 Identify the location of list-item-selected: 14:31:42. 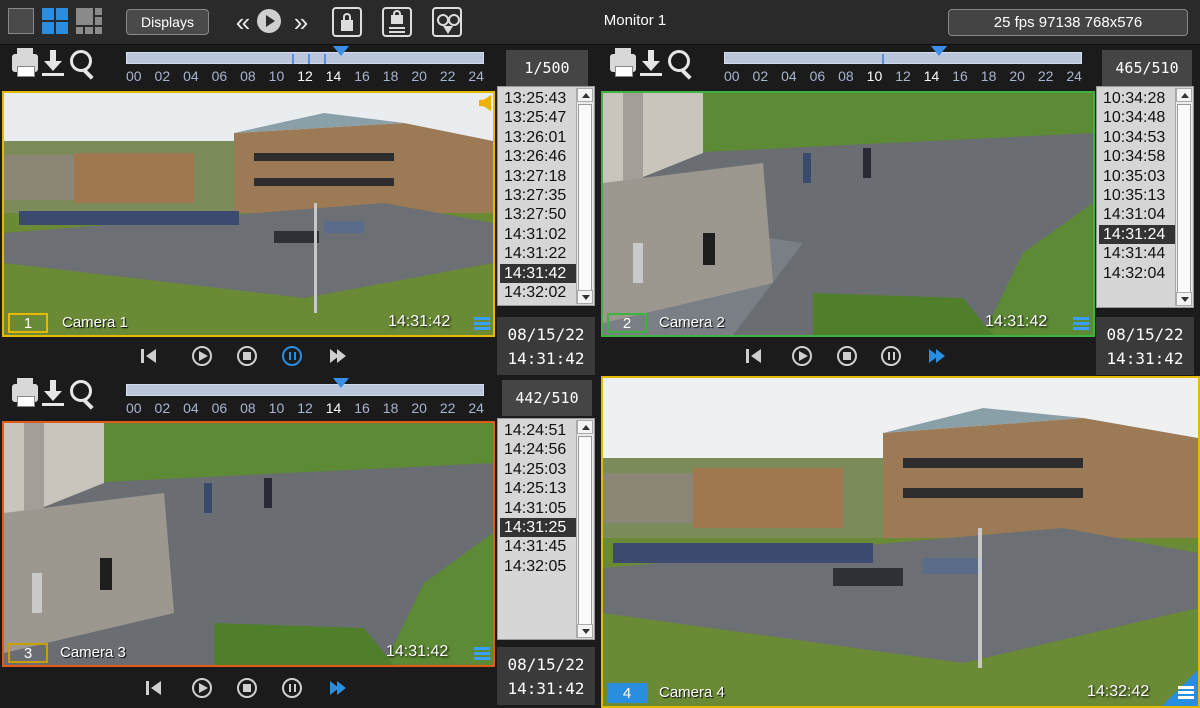
(539, 273).